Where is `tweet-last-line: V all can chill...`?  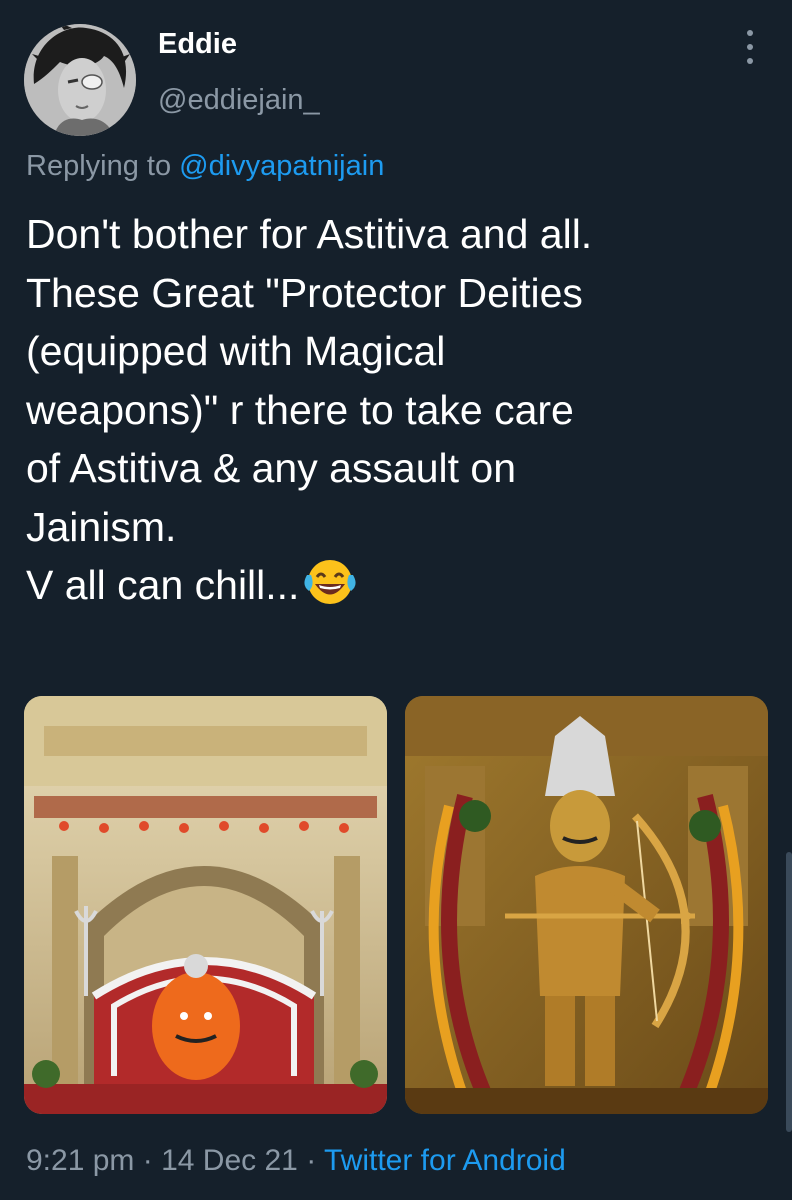 tweet-last-line: V all can chill... is located at coordinates (401, 589).